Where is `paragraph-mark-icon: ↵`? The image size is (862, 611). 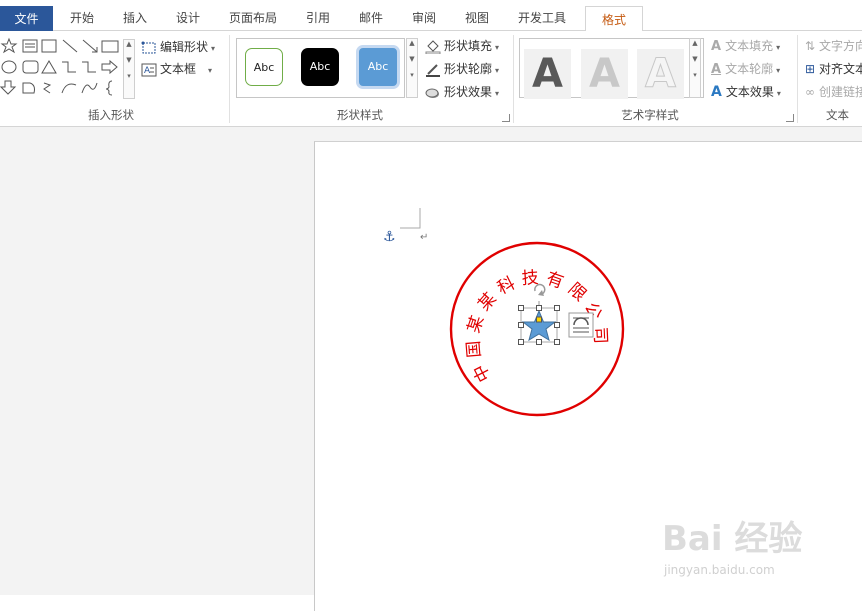 paragraph-mark-icon: ↵ is located at coordinates (424, 237).